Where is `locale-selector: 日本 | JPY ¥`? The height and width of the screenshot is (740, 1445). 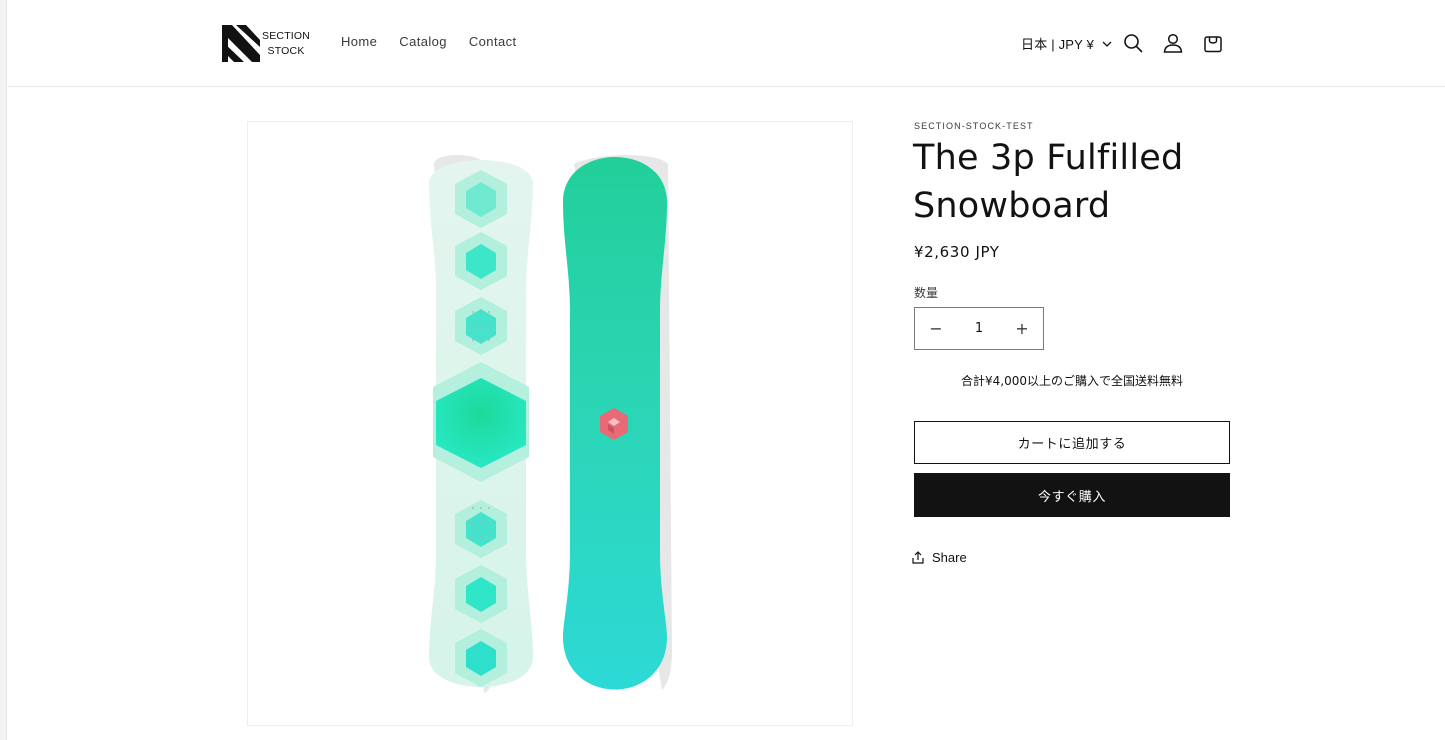
locale-selector: 日本 | JPY ¥ is located at coordinates (1066, 43).